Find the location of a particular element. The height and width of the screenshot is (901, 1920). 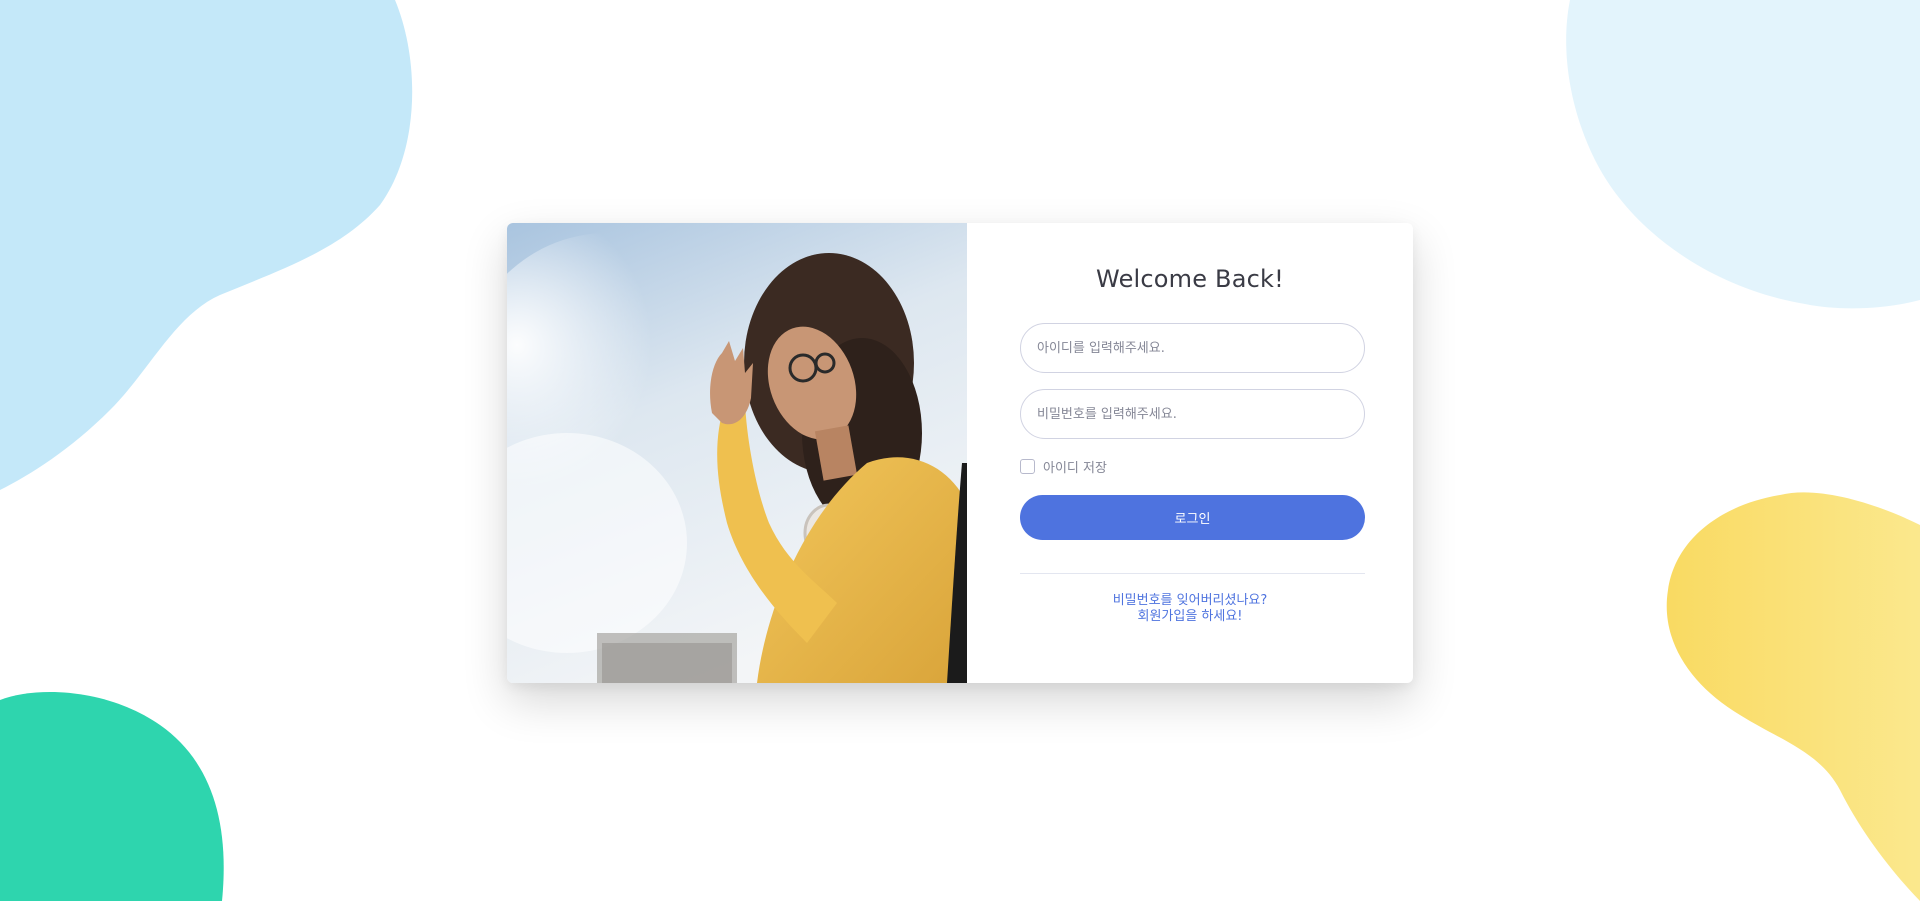

background-blob-blue is located at coordinates (210, 250).